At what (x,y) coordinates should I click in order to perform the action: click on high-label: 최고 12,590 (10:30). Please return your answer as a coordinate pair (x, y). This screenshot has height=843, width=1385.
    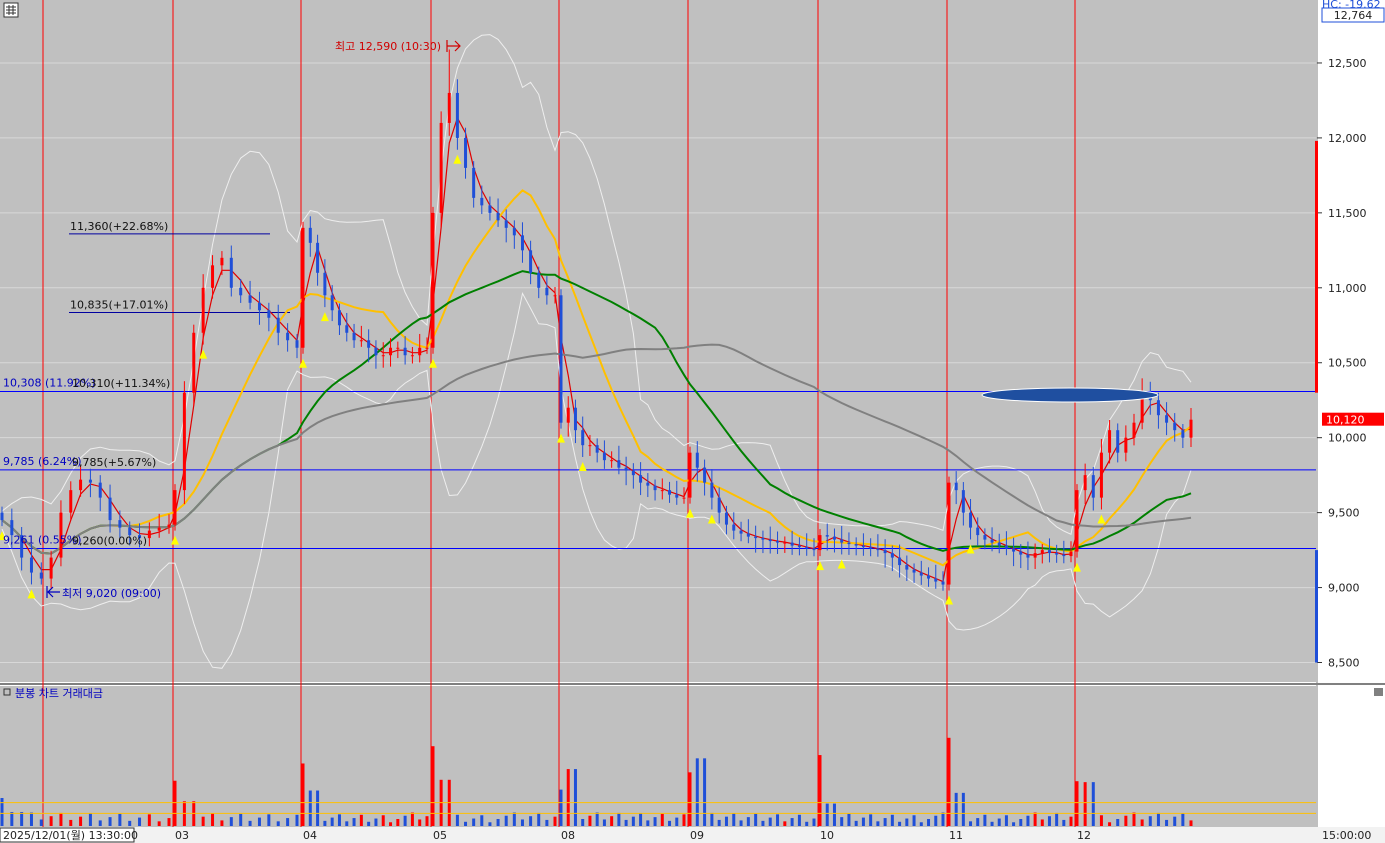
    Looking at the image, I should click on (388, 46).